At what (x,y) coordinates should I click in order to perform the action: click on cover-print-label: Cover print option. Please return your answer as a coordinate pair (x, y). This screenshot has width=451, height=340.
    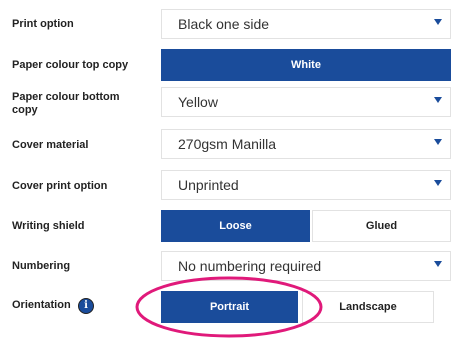
    Looking at the image, I should click on (60, 186).